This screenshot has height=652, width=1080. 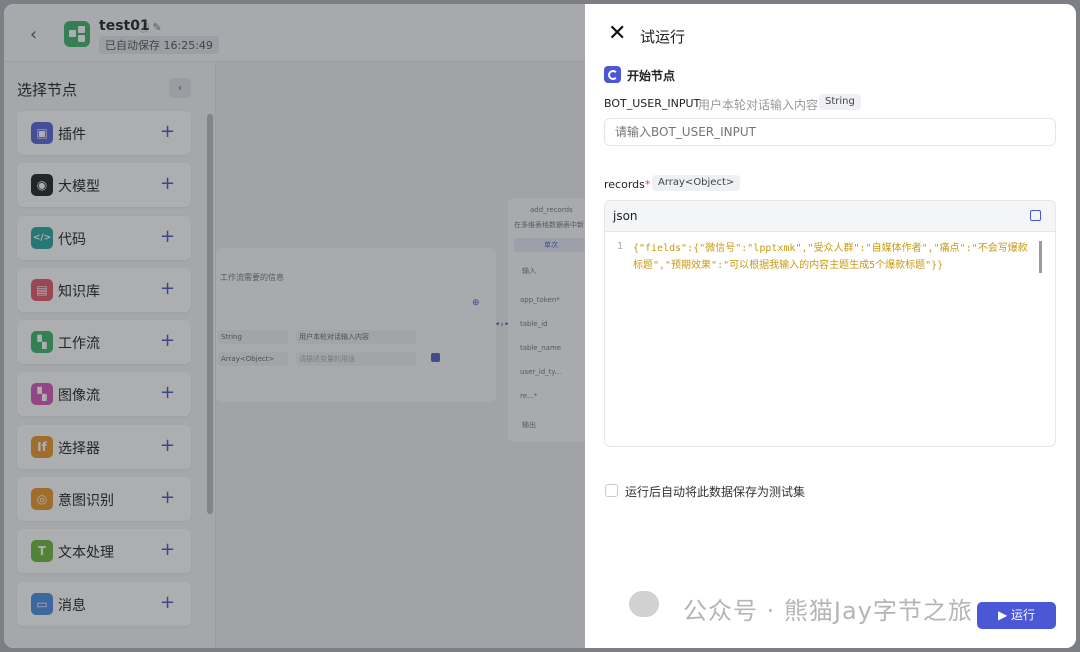 What do you see at coordinates (828, 611) in the screenshot?
I see `watermark: 公众号 · 熊猫Jay字节之旅` at bounding box center [828, 611].